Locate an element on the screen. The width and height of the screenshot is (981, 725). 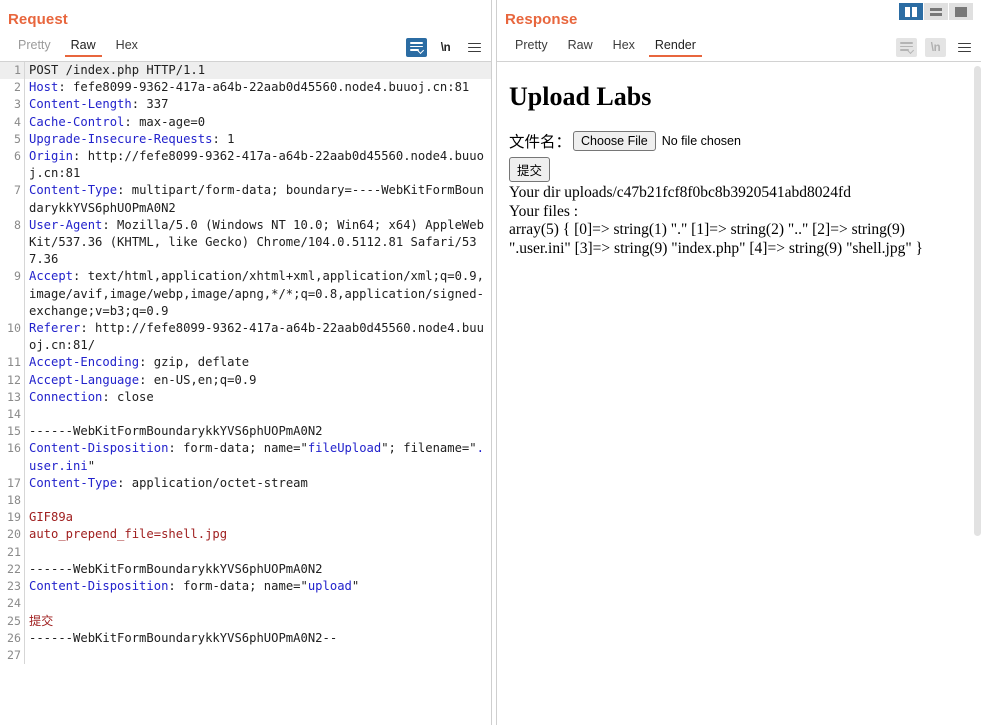
line-number: 27 is located at coordinates (14, 654).